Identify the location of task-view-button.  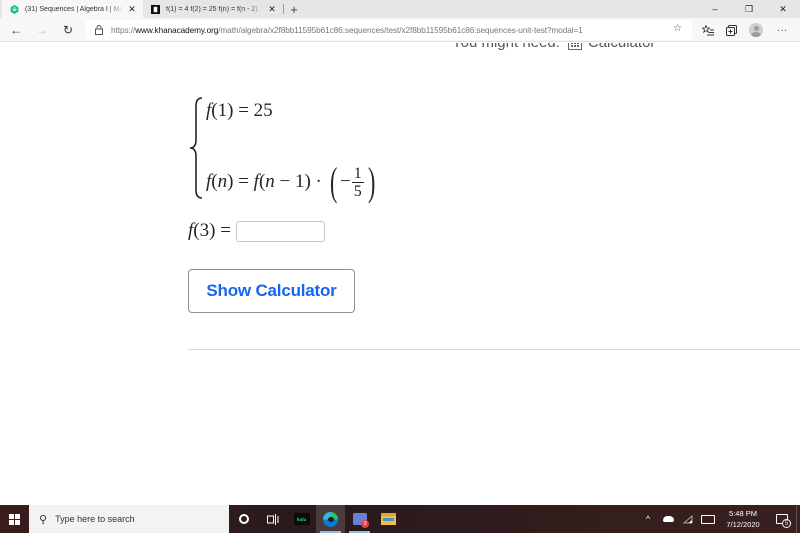
(272, 519).